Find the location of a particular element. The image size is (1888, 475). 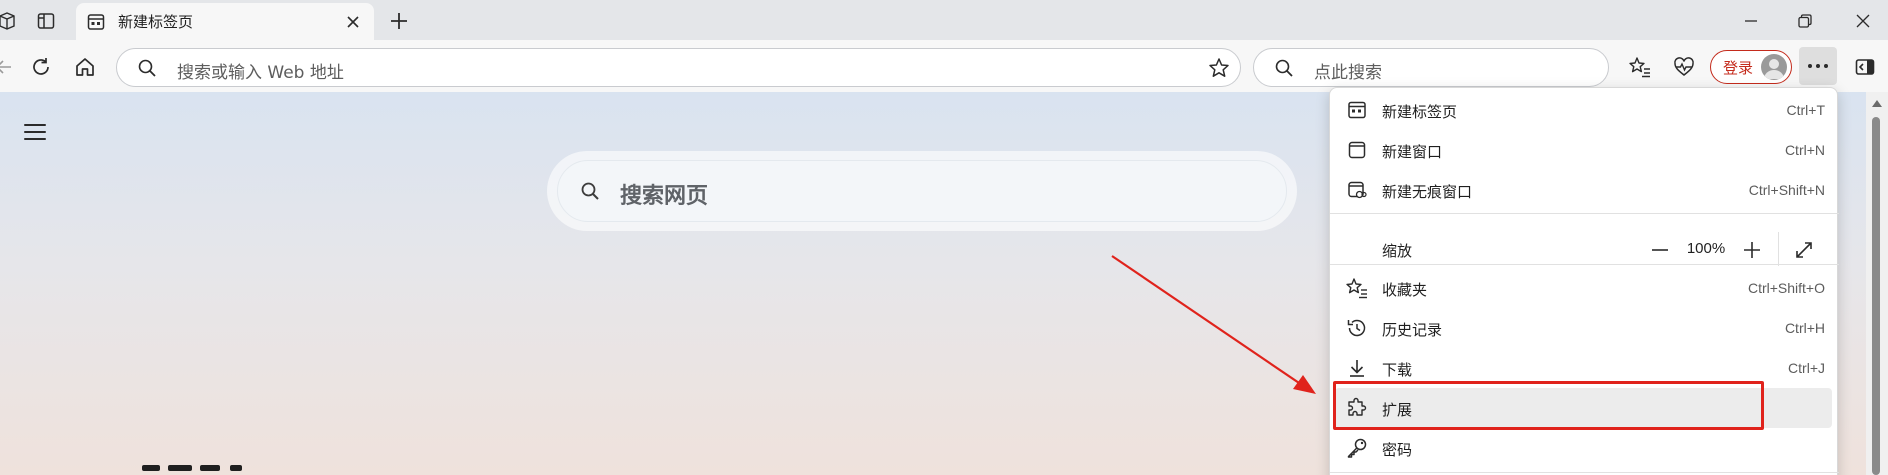

menu-item-shortcut: Ctrl+Shift+O is located at coordinates (1786, 288).